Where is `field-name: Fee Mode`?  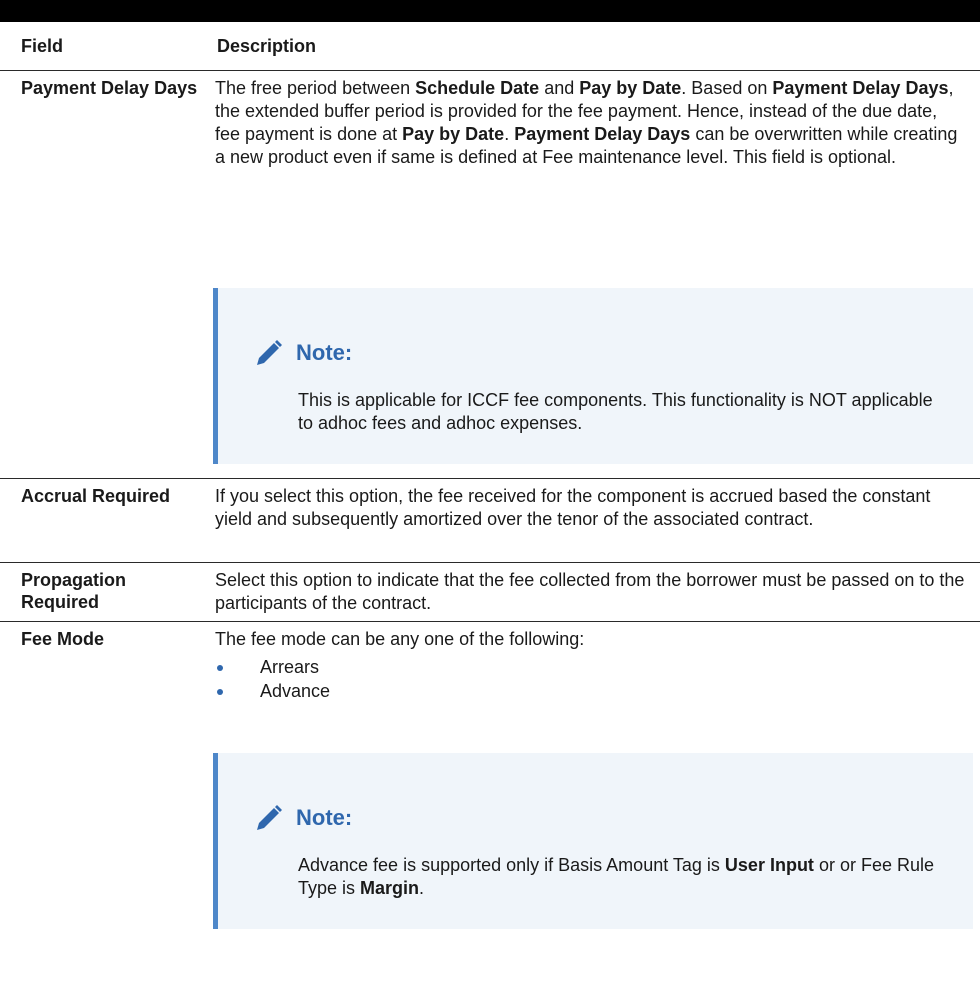
field-name: Fee Mode is located at coordinates (63, 639).